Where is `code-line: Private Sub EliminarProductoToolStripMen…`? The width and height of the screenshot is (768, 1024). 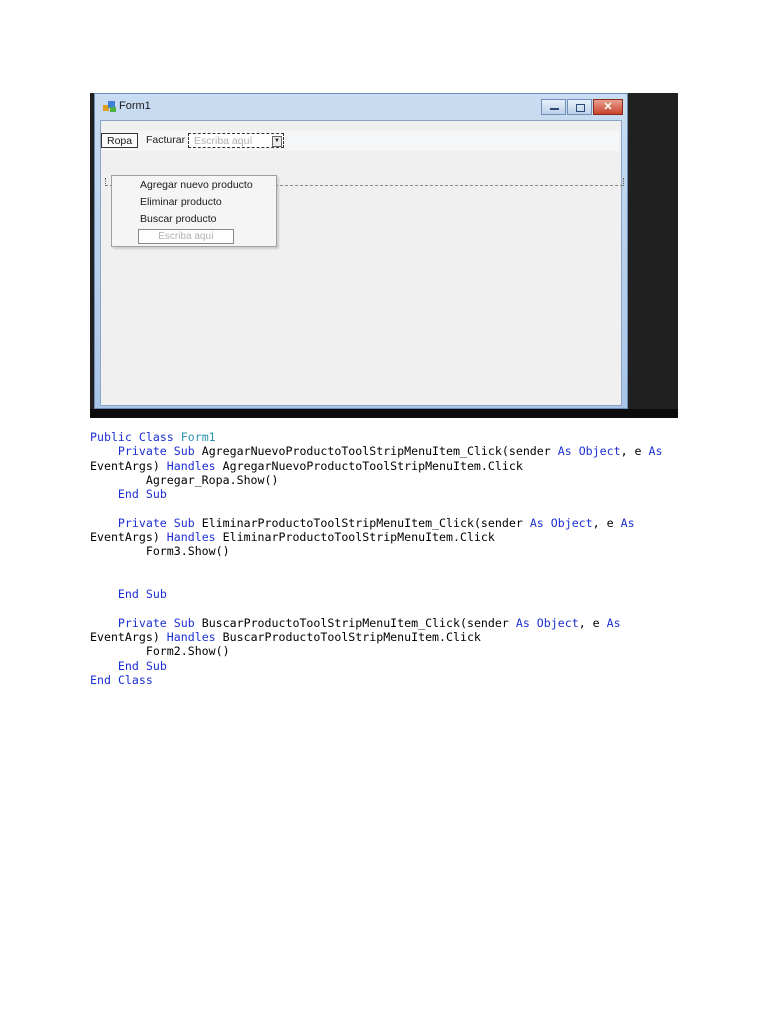
code-line: Private Sub EliminarProductoToolStripMen… is located at coordinates (376, 522).